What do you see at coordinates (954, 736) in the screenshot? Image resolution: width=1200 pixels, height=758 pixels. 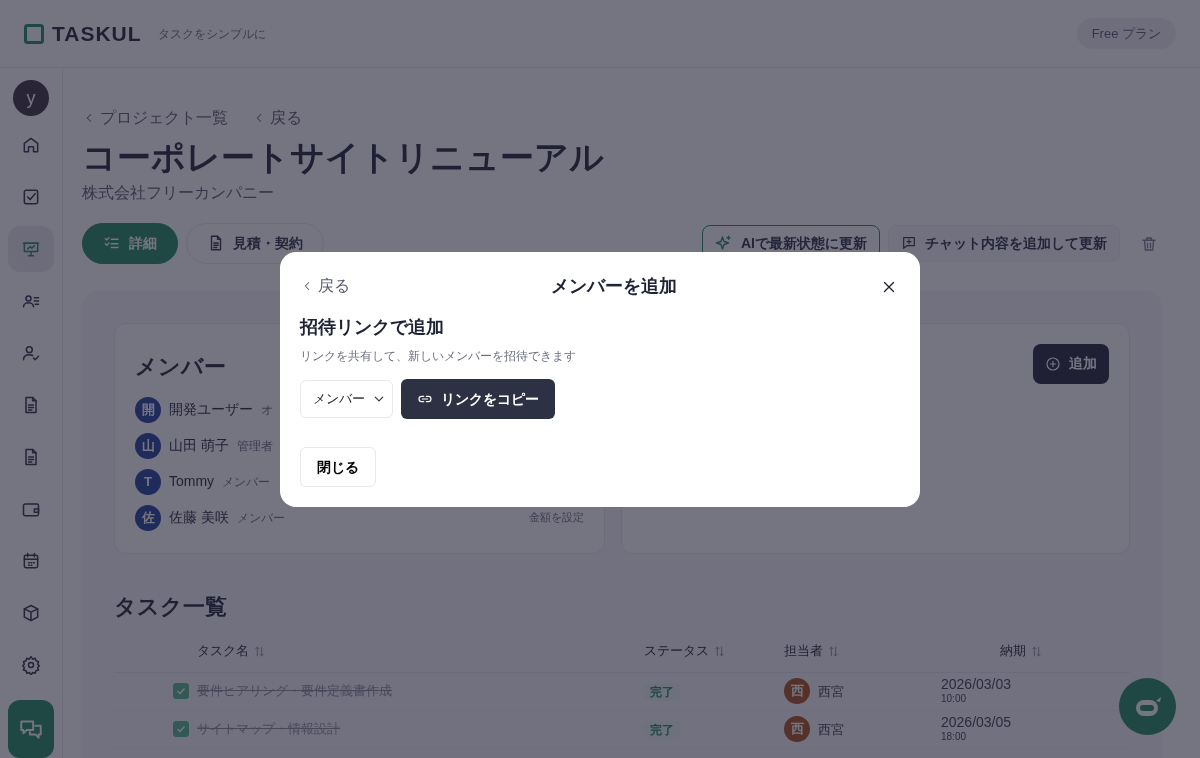 I see `due-time: 18:00` at bounding box center [954, 736].